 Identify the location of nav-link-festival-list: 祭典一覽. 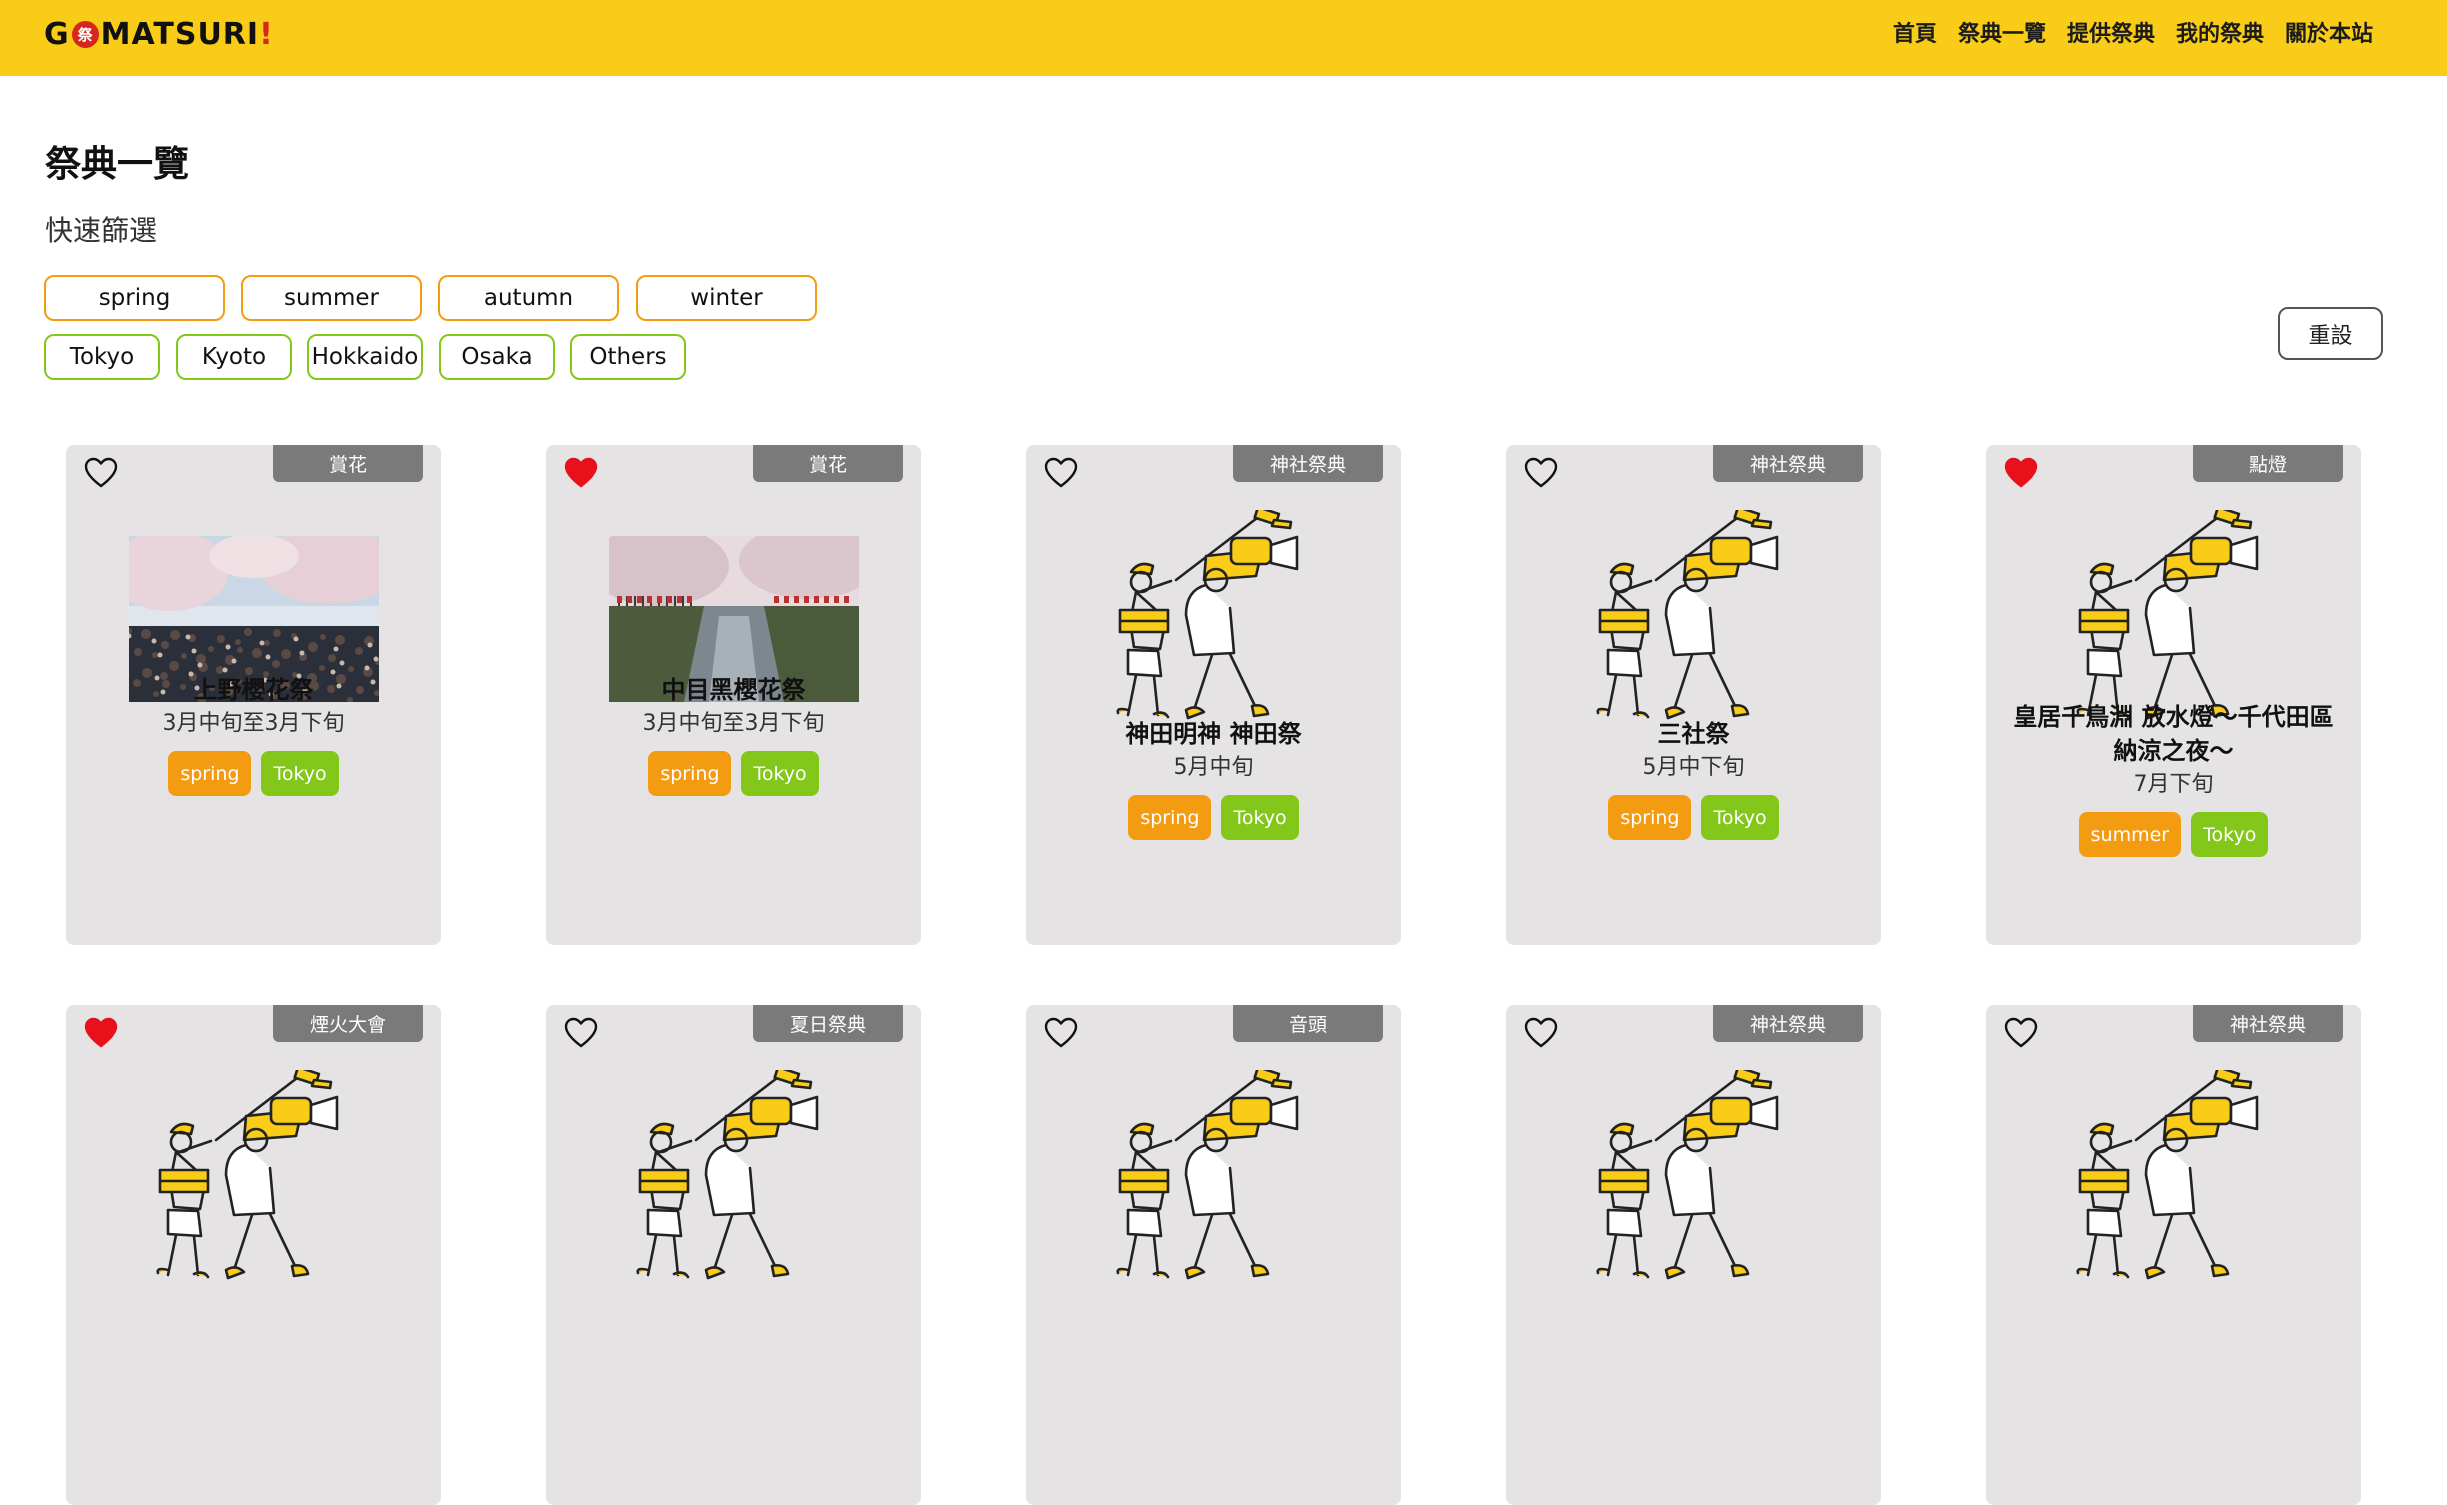
(2002, 32).